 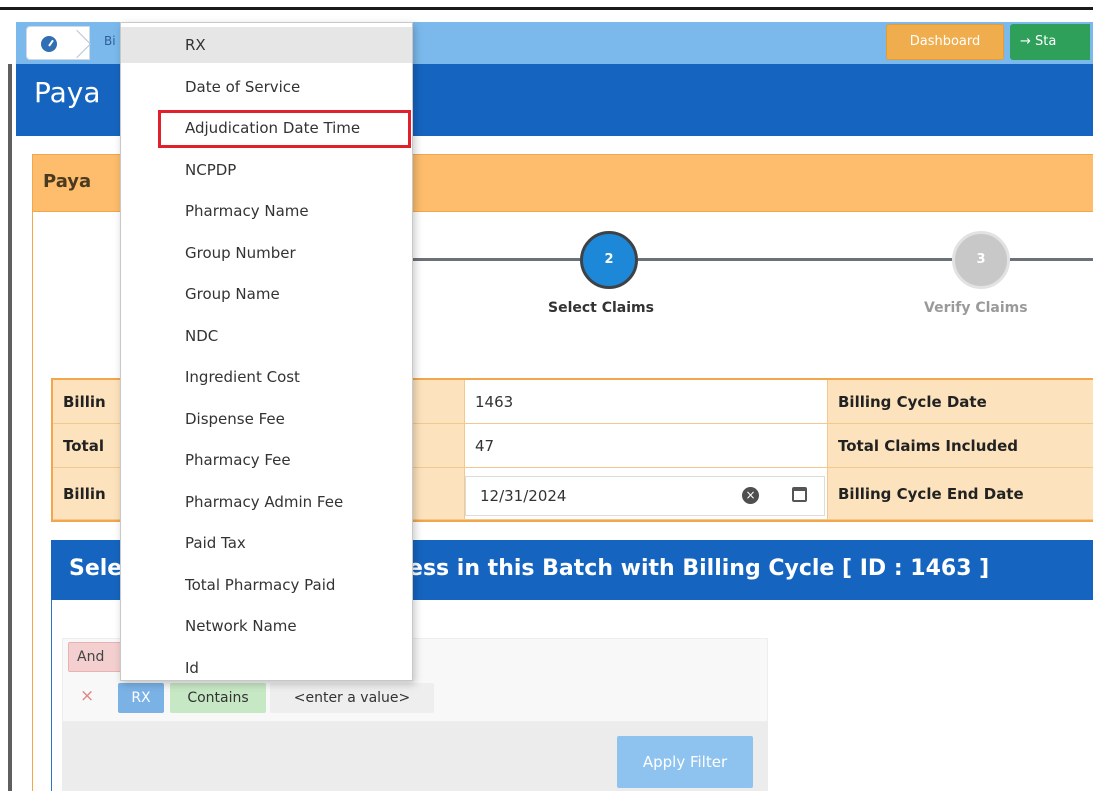 What do you see at coordinates (77, 44) in the screenshot?
I see `chevron-right-icon` at bounding box center [77, 44].